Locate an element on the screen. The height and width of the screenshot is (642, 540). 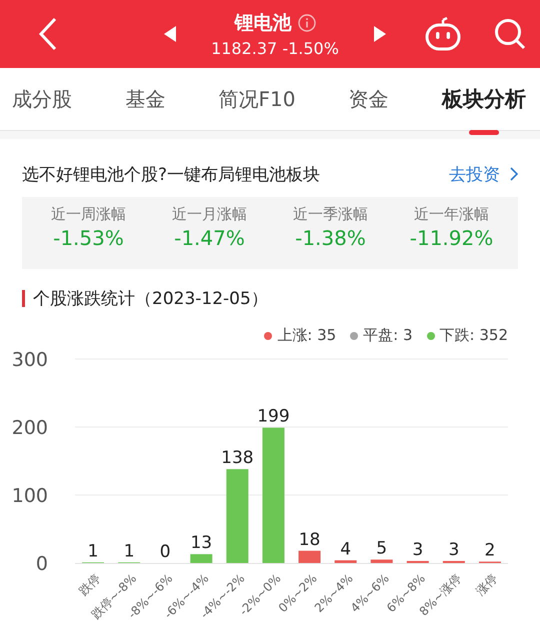
axis-tick: 300 is located at coordinates (30, 360).